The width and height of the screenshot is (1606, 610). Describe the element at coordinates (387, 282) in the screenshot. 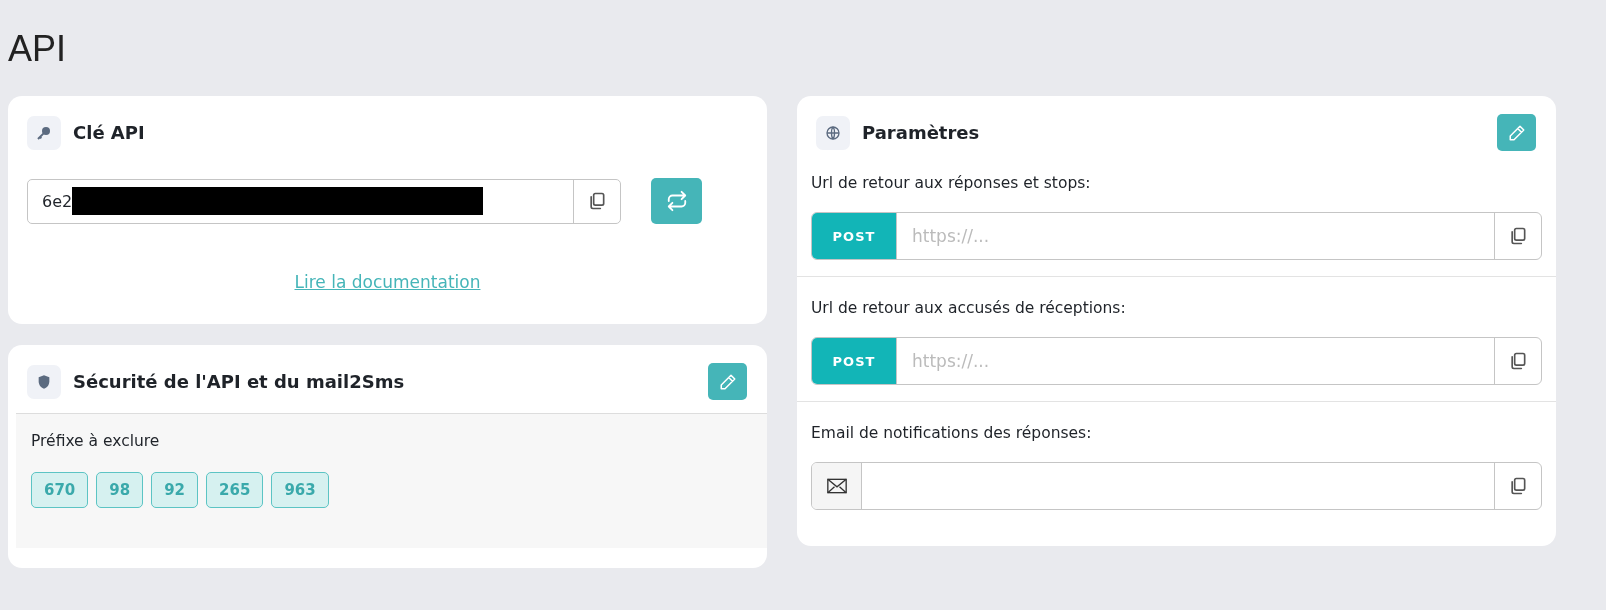

I see `documentation-link: Lire la documentation` at that location.